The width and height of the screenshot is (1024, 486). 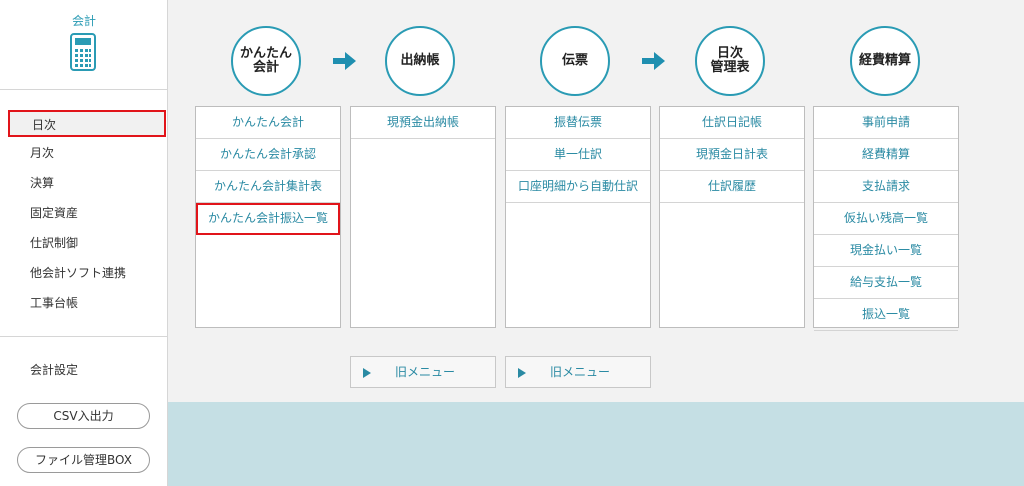 What do you see at coordinates (87, 303) in the screenshot?
I see `sidebar-item-construction-ledger: 工事台帳` at bounding box center [87, 303].